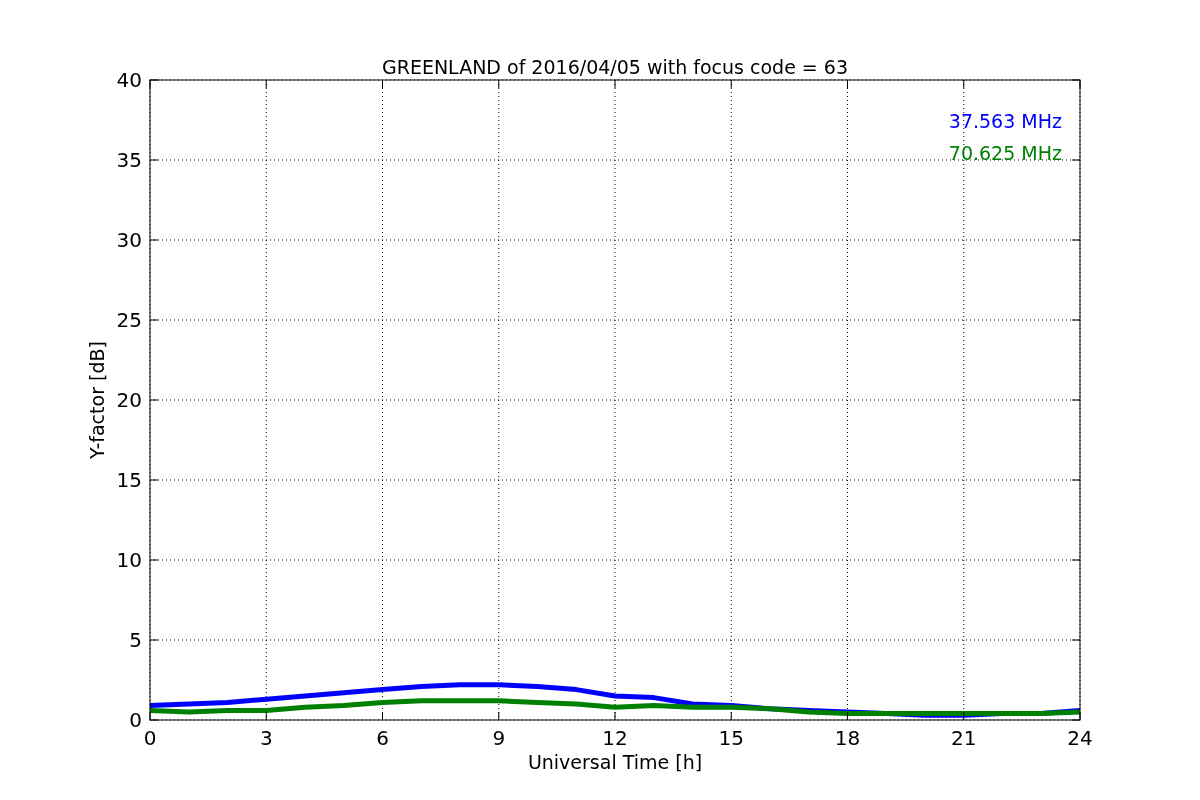 The width and height of the screenshot is (1200, 800). Describe the element at coordinates (129, 160) in the screenshot. I see `y-tick-label: 35` at that location.